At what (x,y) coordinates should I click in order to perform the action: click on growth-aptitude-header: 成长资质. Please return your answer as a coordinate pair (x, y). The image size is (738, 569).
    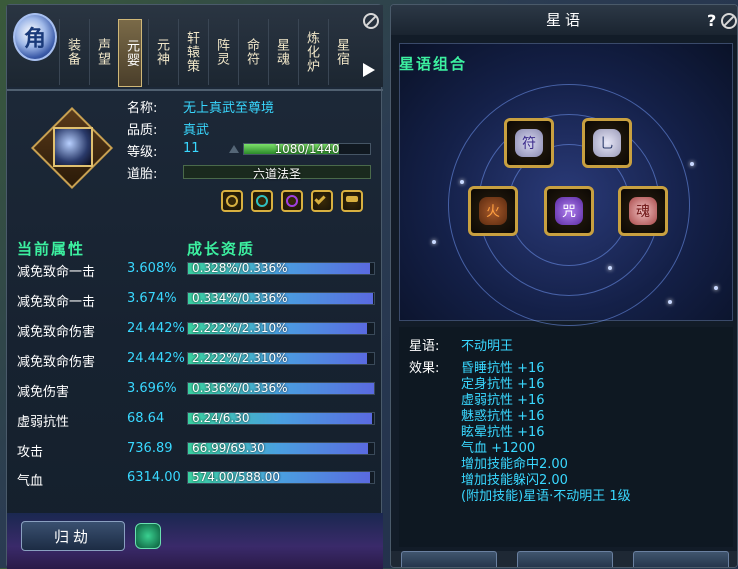
    Looking at the image, I should click on (221, 249).